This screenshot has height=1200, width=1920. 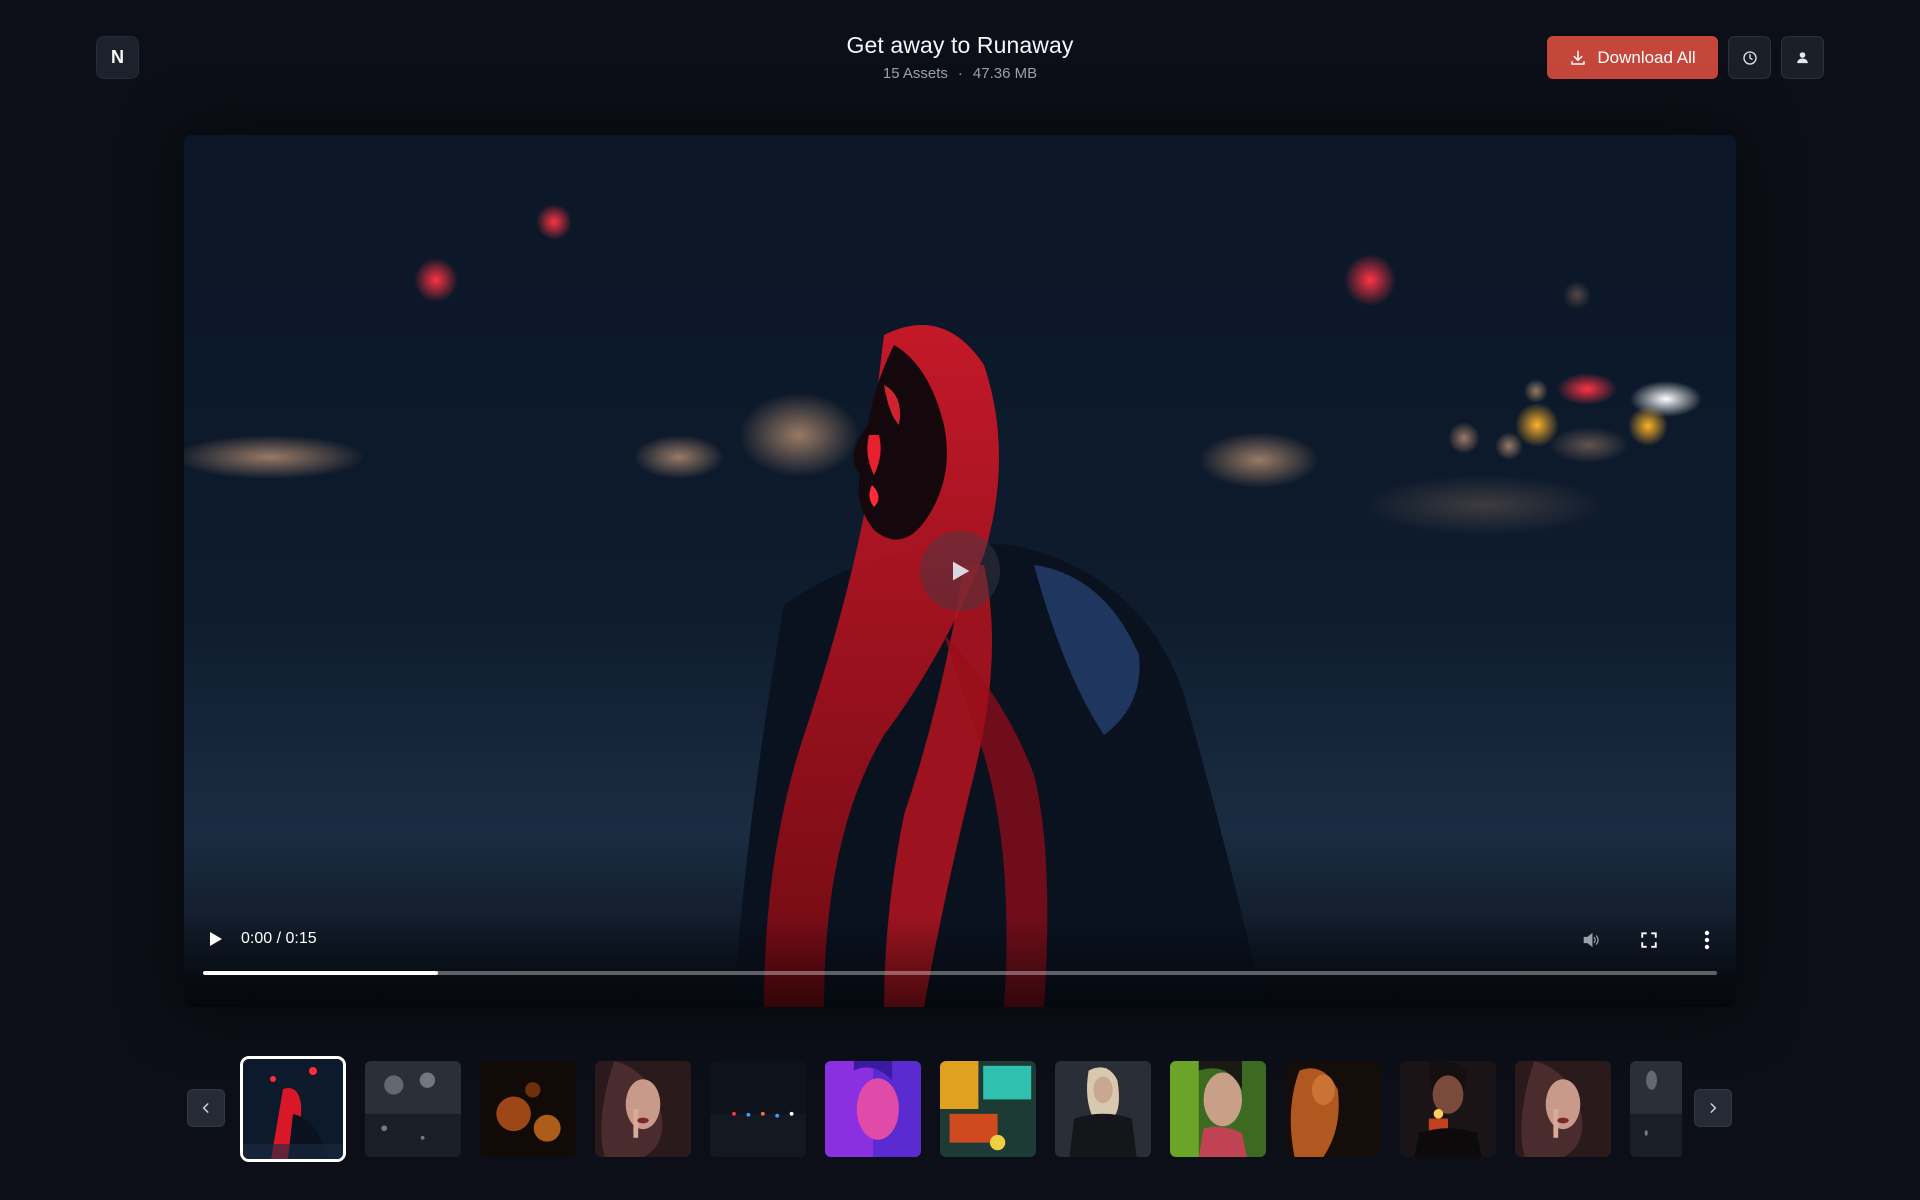 I want to click on thumbnail-neon-red-portrait, so click(x=293, y=1109).